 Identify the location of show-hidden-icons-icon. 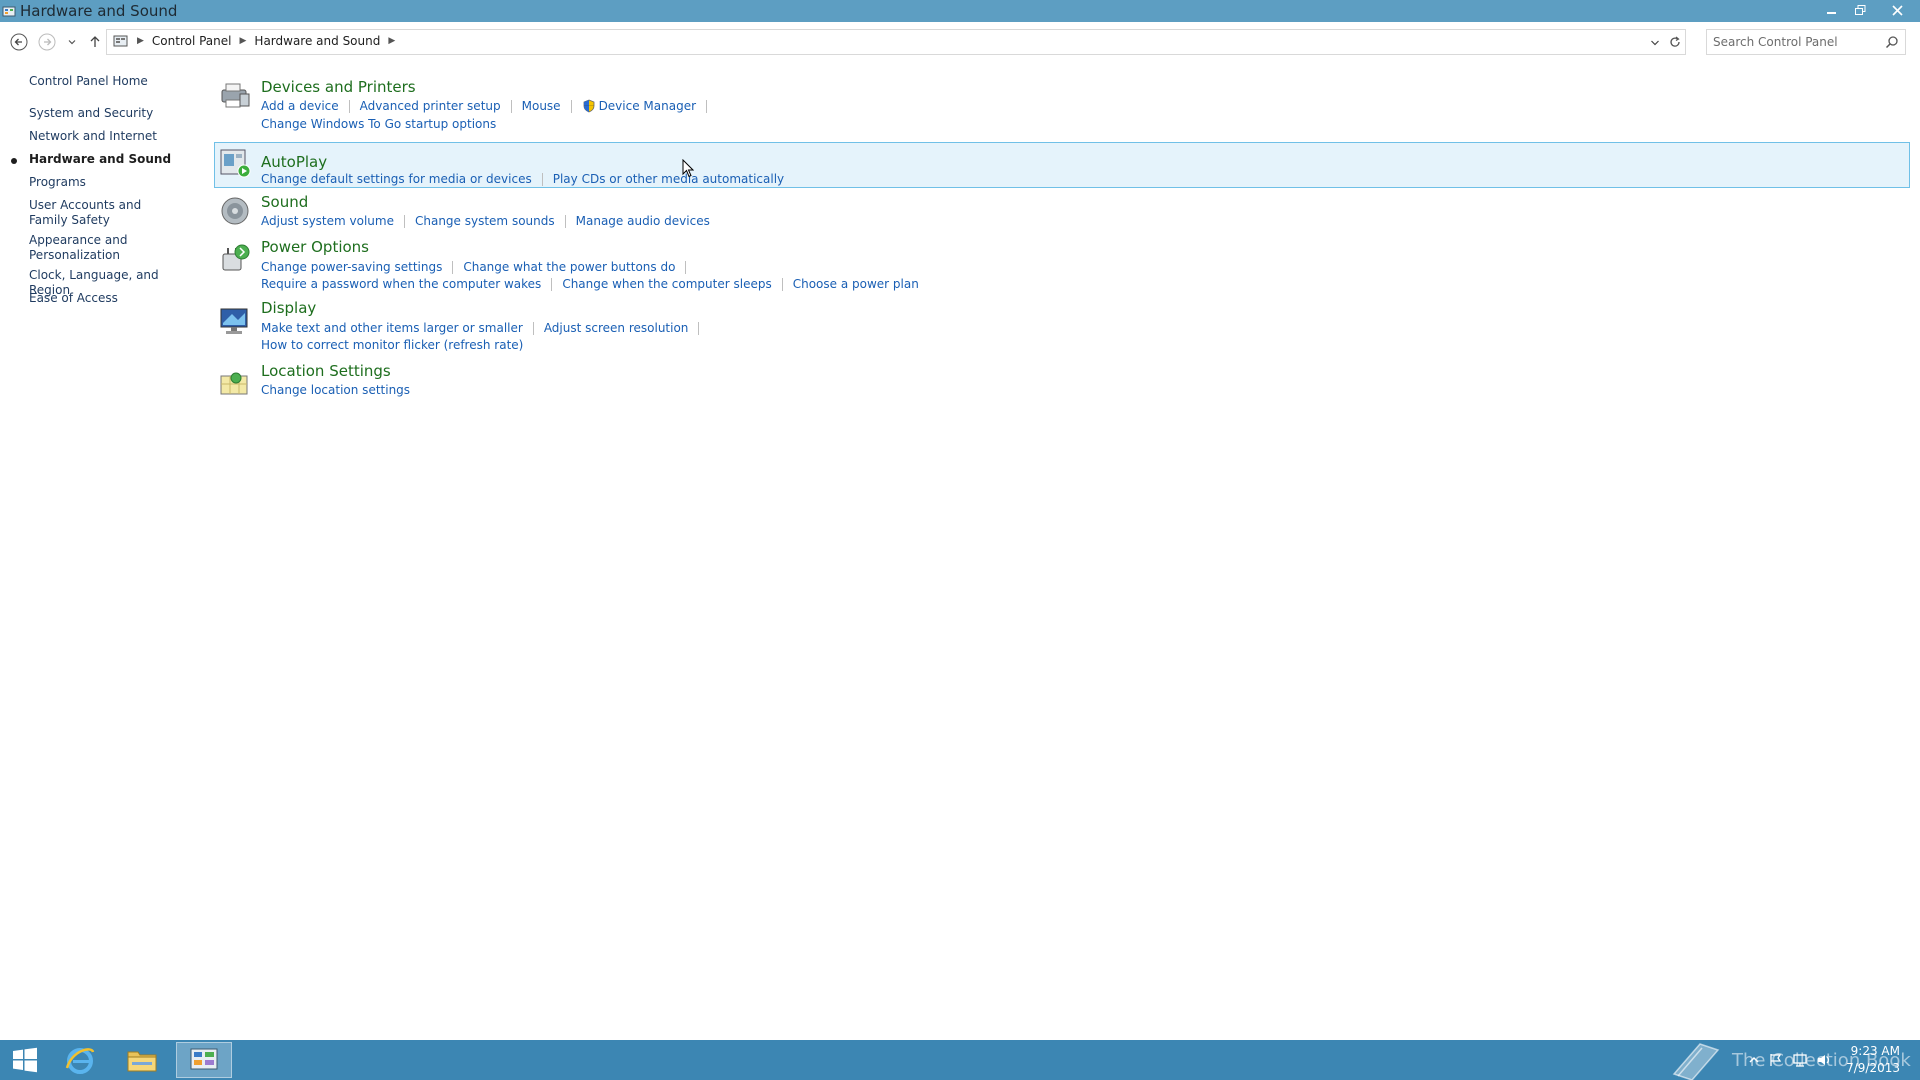
(1754, 1060).